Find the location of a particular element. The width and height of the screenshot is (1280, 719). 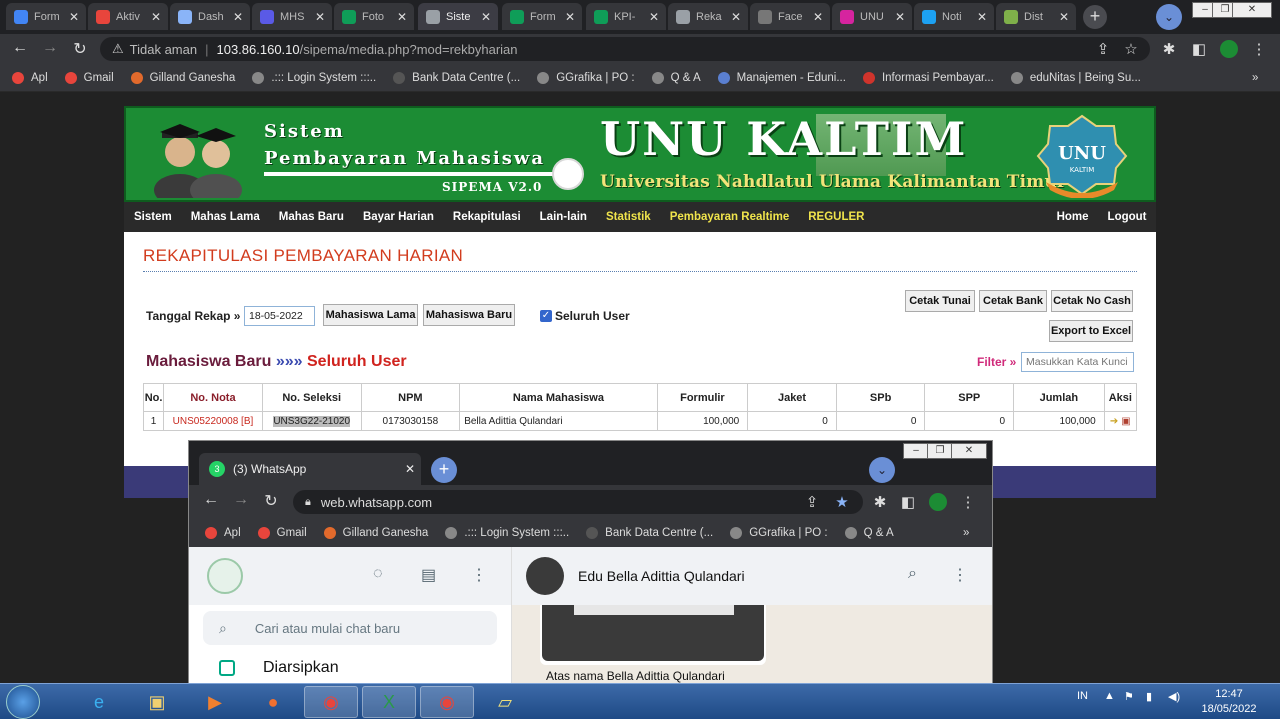

restore-window-button: ❐ is located at coordinates (940, 451).